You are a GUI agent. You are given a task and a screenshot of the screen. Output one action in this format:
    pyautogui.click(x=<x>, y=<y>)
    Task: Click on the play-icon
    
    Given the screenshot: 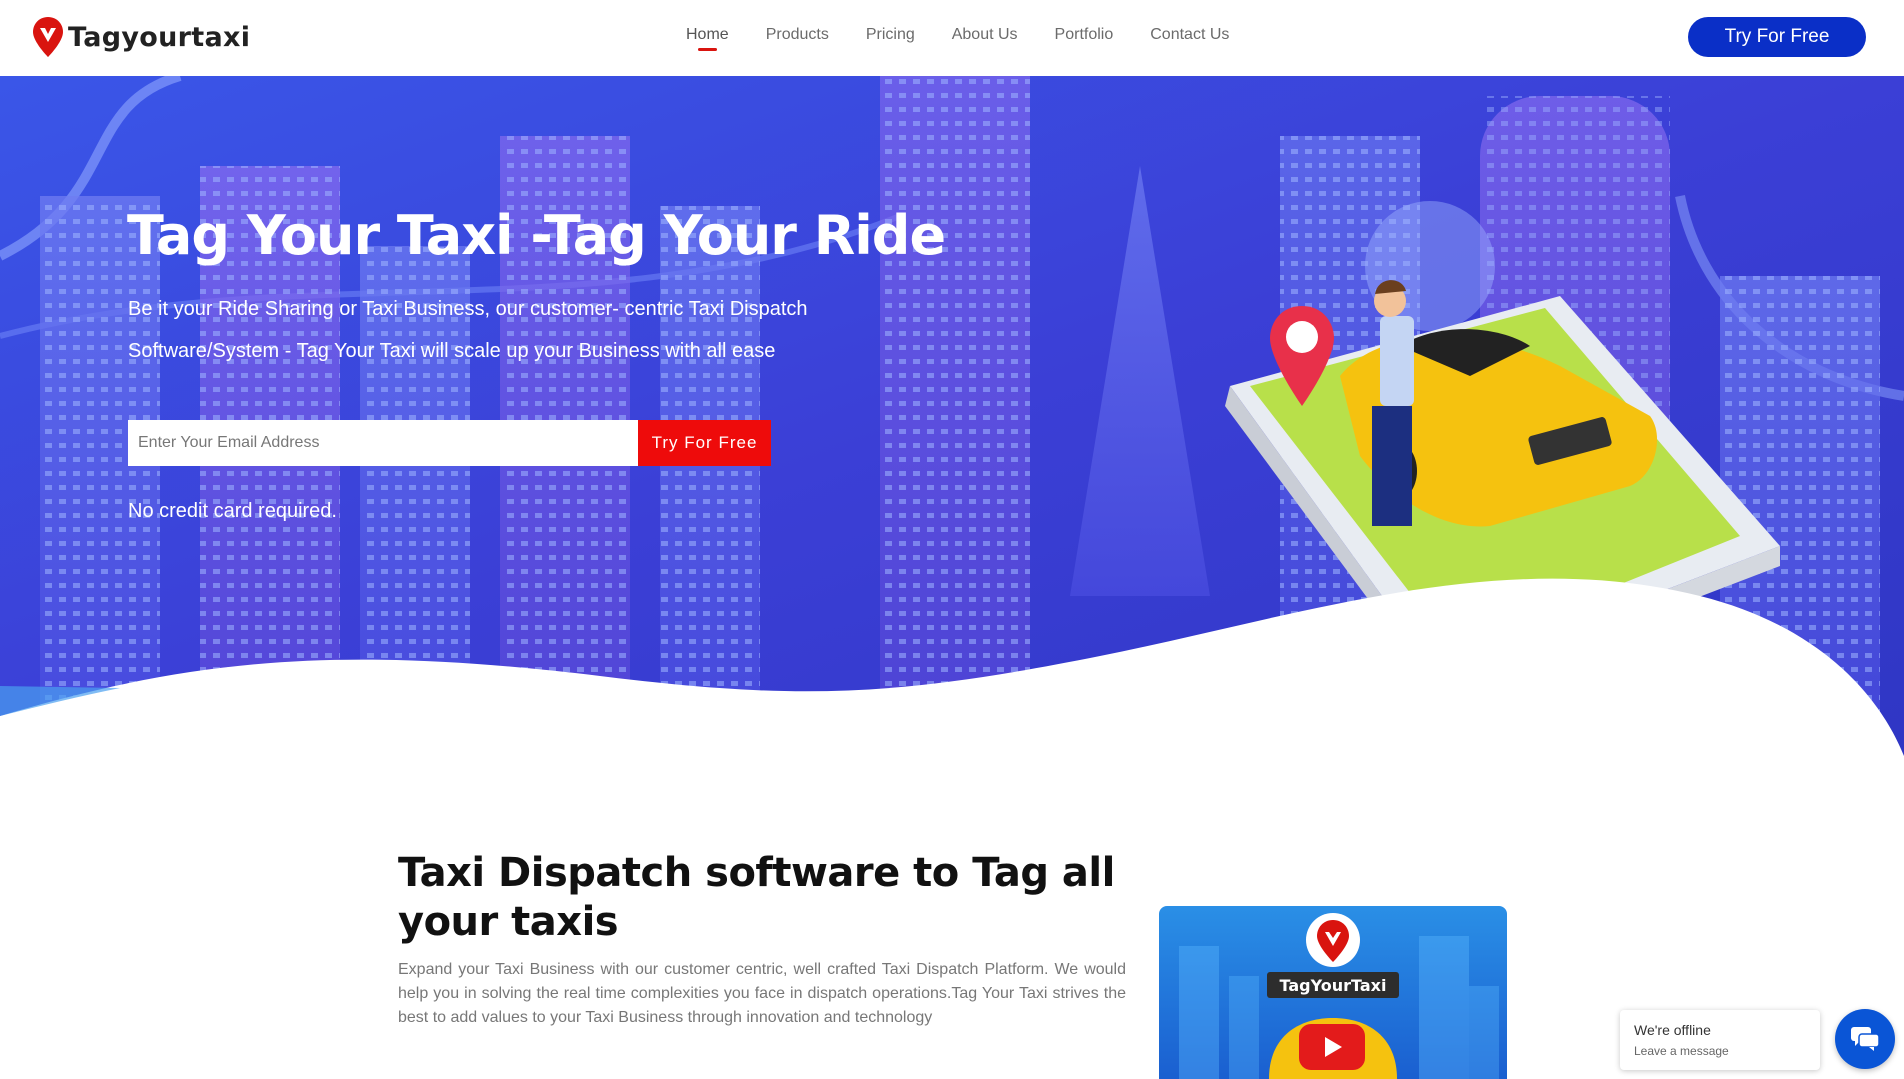 What is the action you would take?
    pyautogui.click(x=1332, y=1047)
    